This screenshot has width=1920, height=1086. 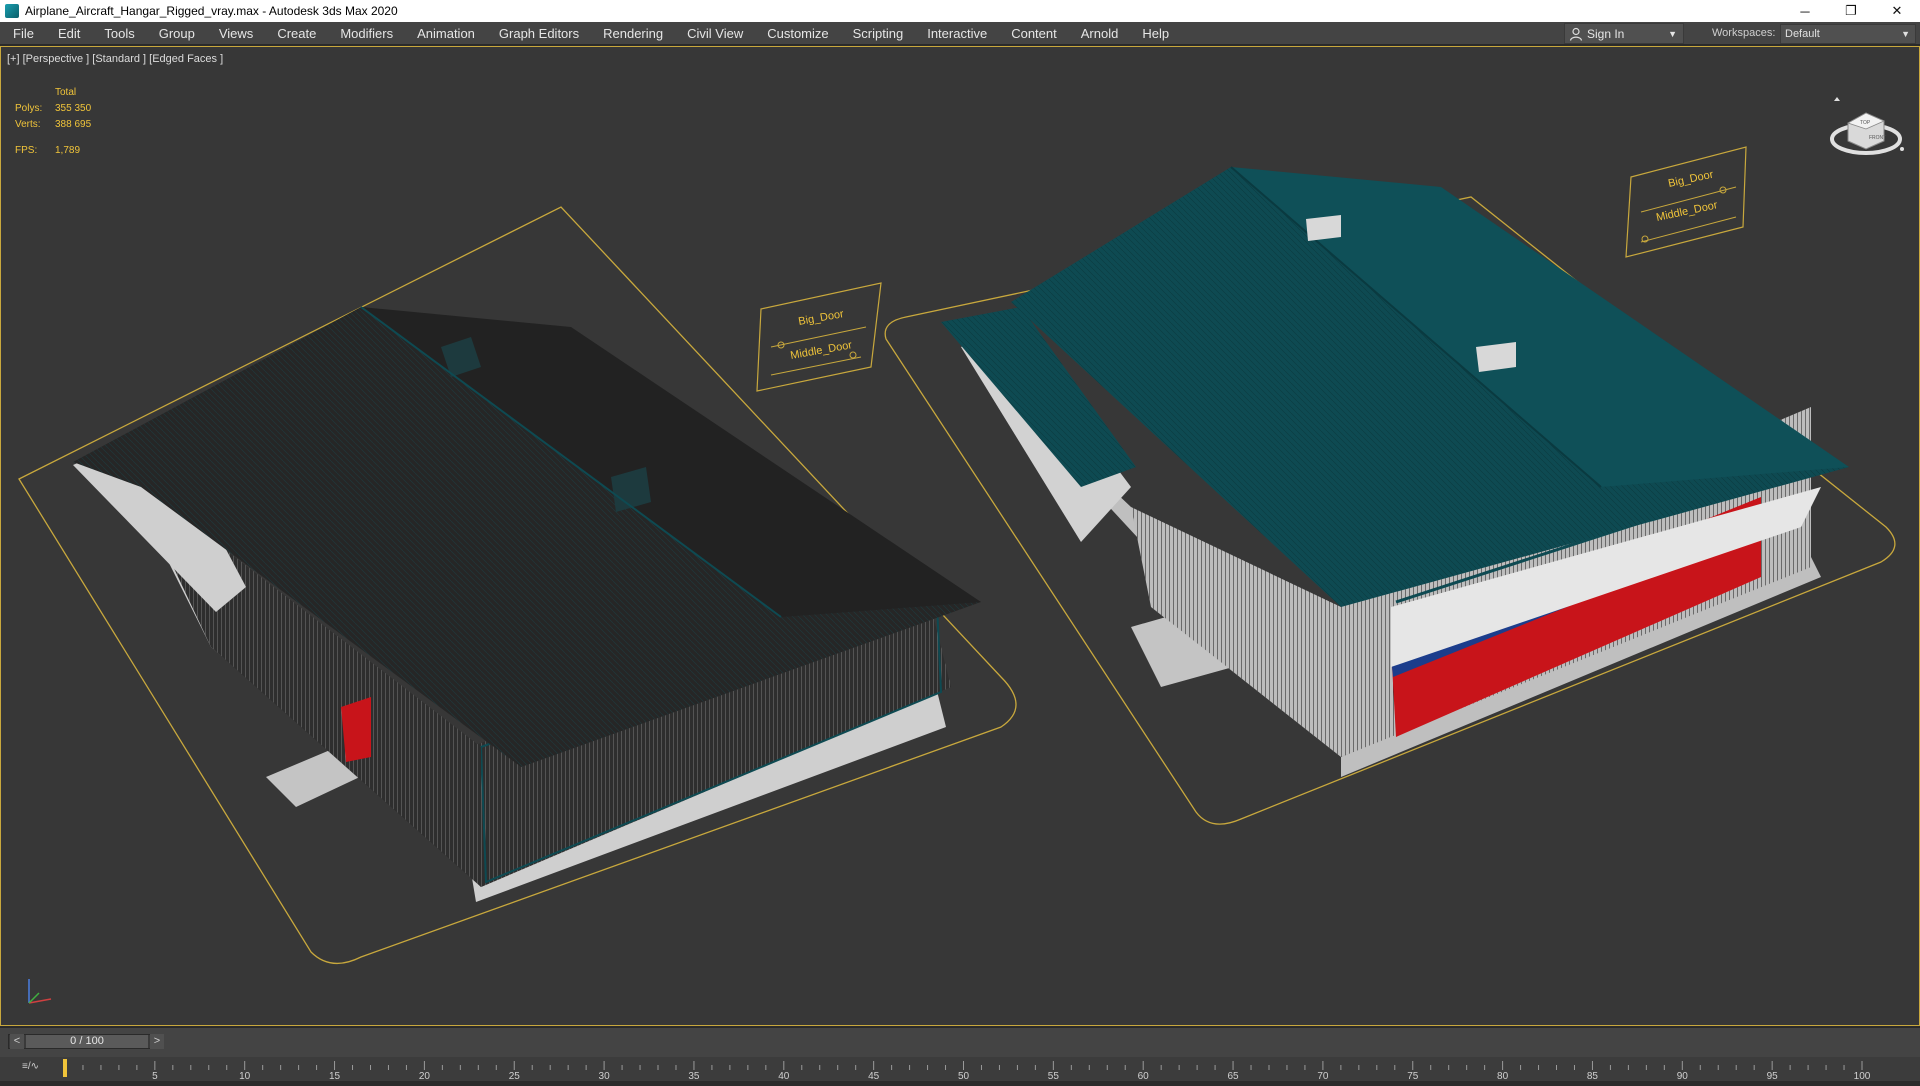 What do you see at coordinates (878, 33) in the screenshot?
I see `menu-scripting: Scripting` at bounding box center [878, 33].